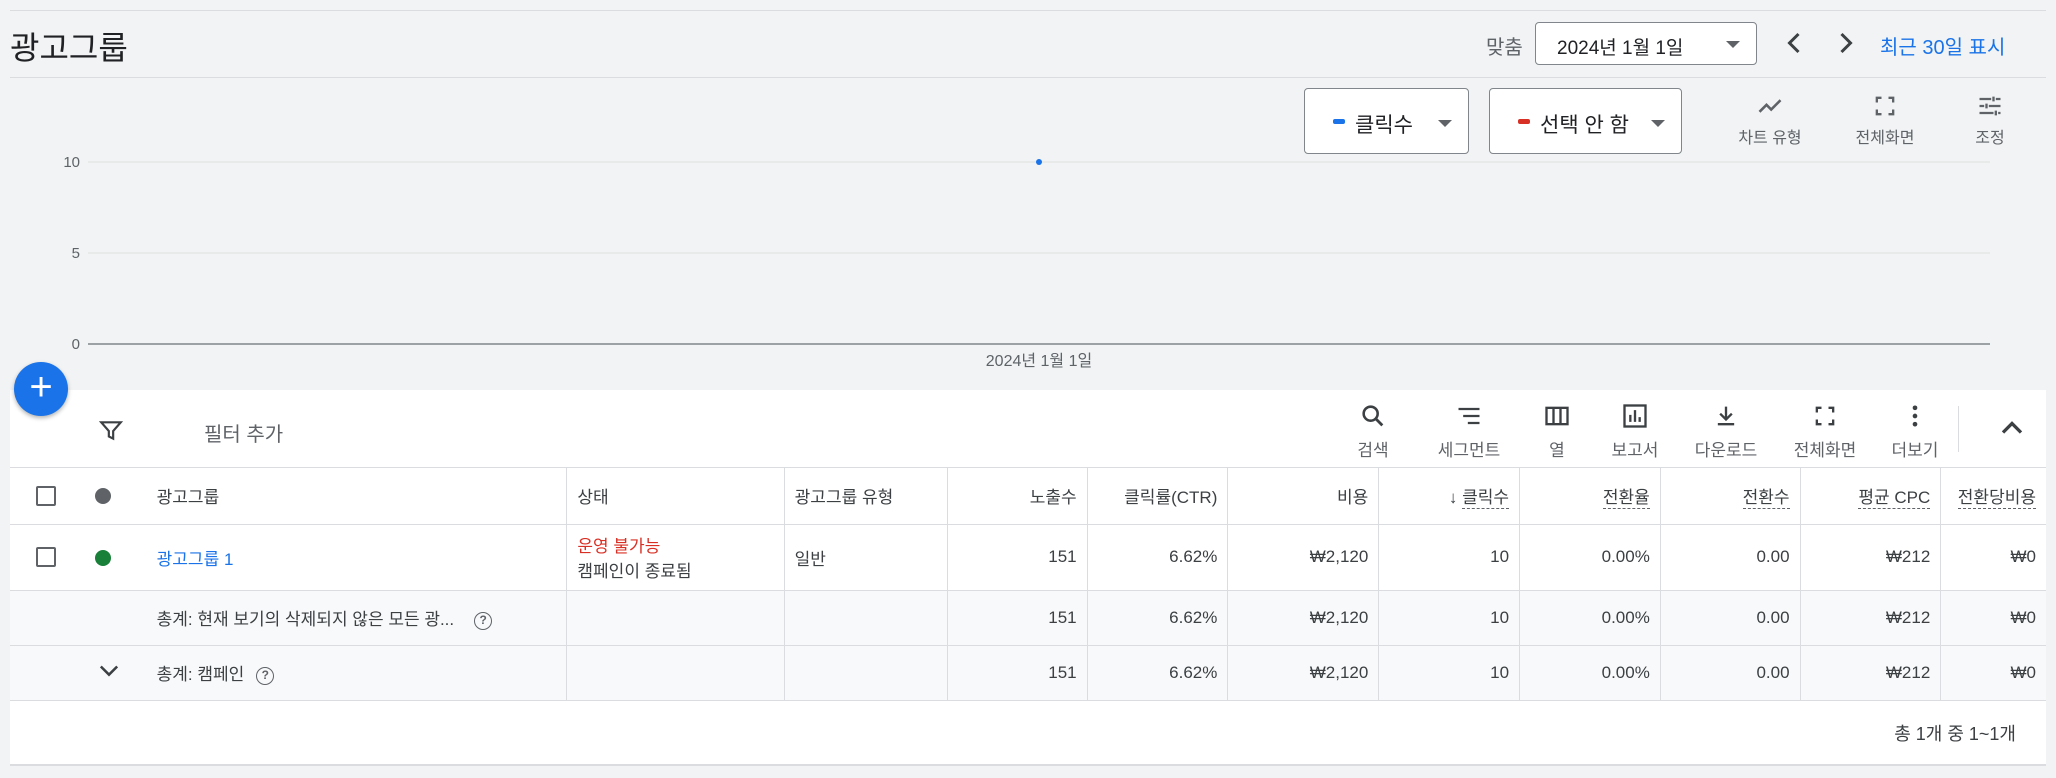 The width and height of the screenshot is (2056, 778). What do you see at coordinates (1303, 557) in the screenshot?
I see `cost-cell: ₩2,120` at bounding box center [1303, 557].